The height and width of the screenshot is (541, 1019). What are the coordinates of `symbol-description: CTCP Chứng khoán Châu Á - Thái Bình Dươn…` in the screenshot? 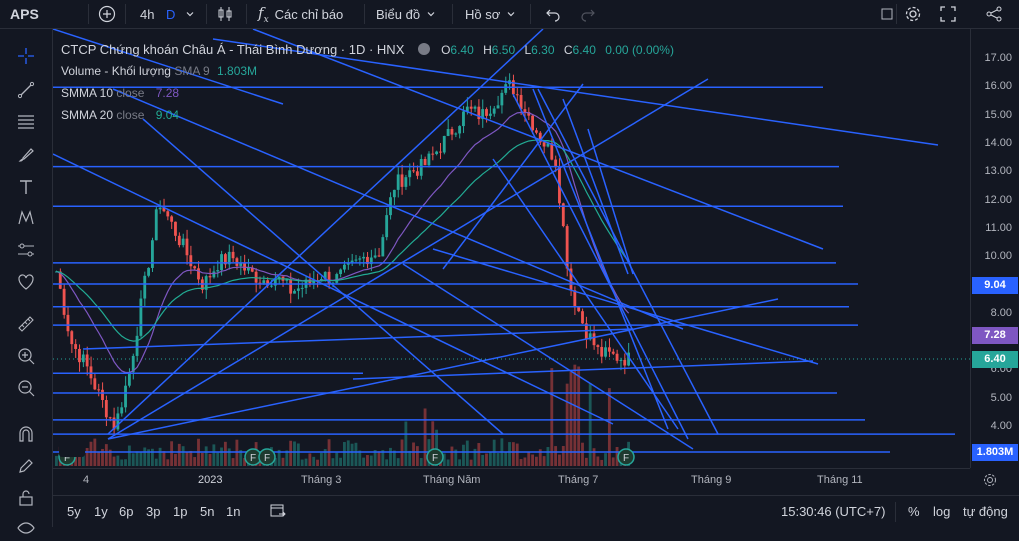 It's located at (232, 49).